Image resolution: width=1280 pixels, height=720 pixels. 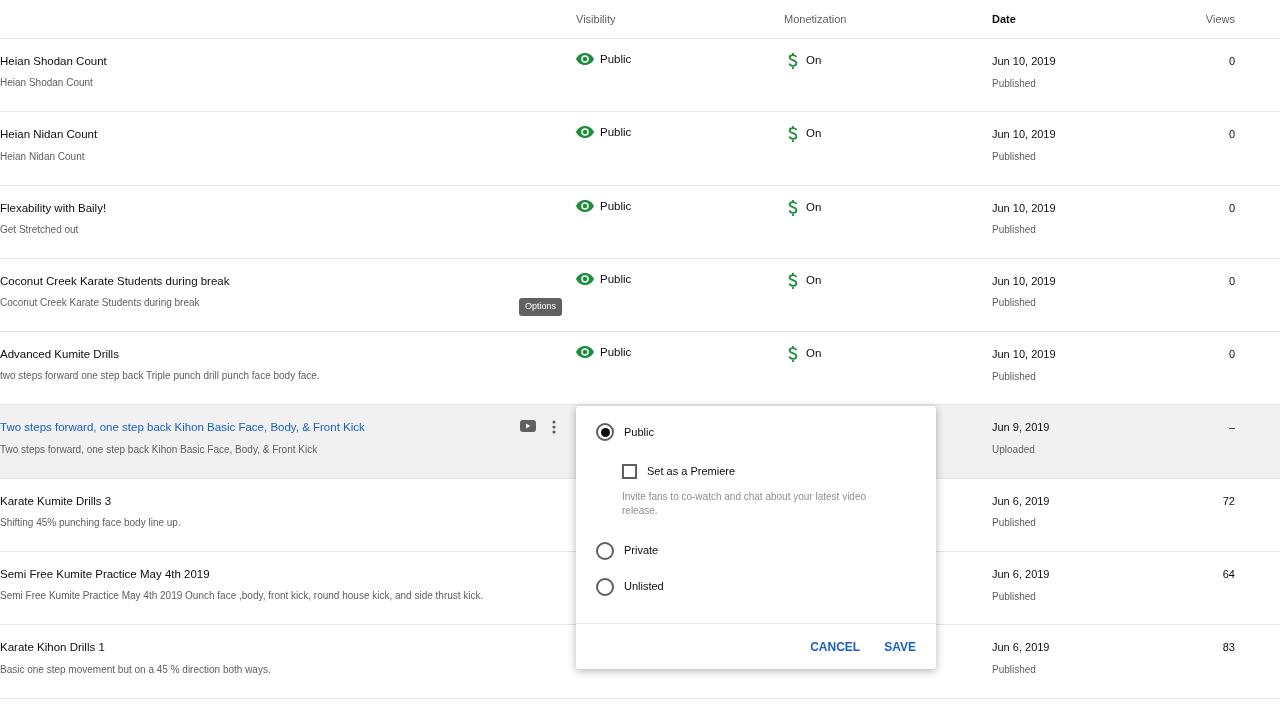 What do you see at coordinates (242, 596) in the screenshot?
I see `video-description: Semi Free Kumite Practice May 4th 2019 Ounch face ,body, front kick, round house kick, and side thrust kick.` at bounding box center [242, 596].